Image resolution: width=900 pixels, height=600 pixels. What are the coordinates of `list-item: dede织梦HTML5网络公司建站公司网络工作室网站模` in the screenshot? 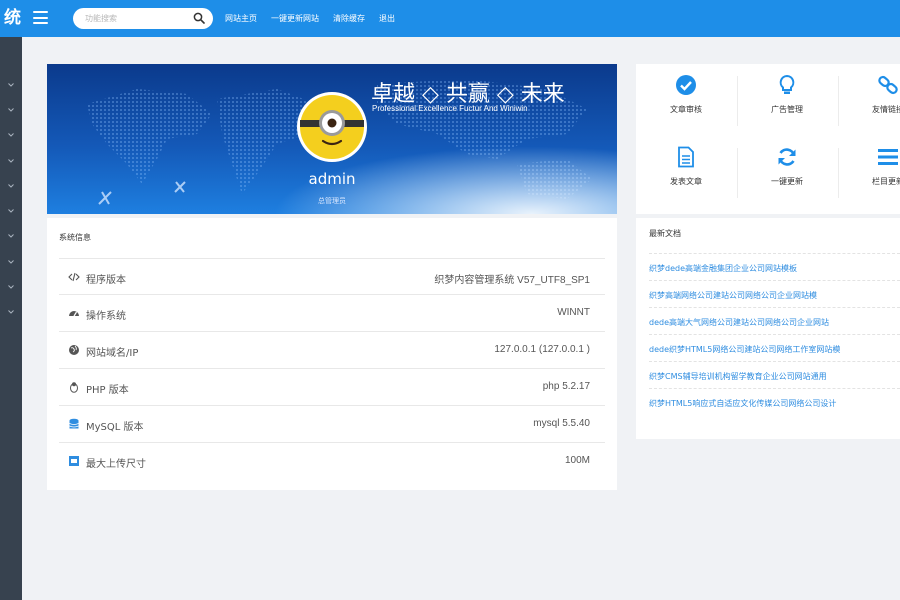 It's located at (774, 347).